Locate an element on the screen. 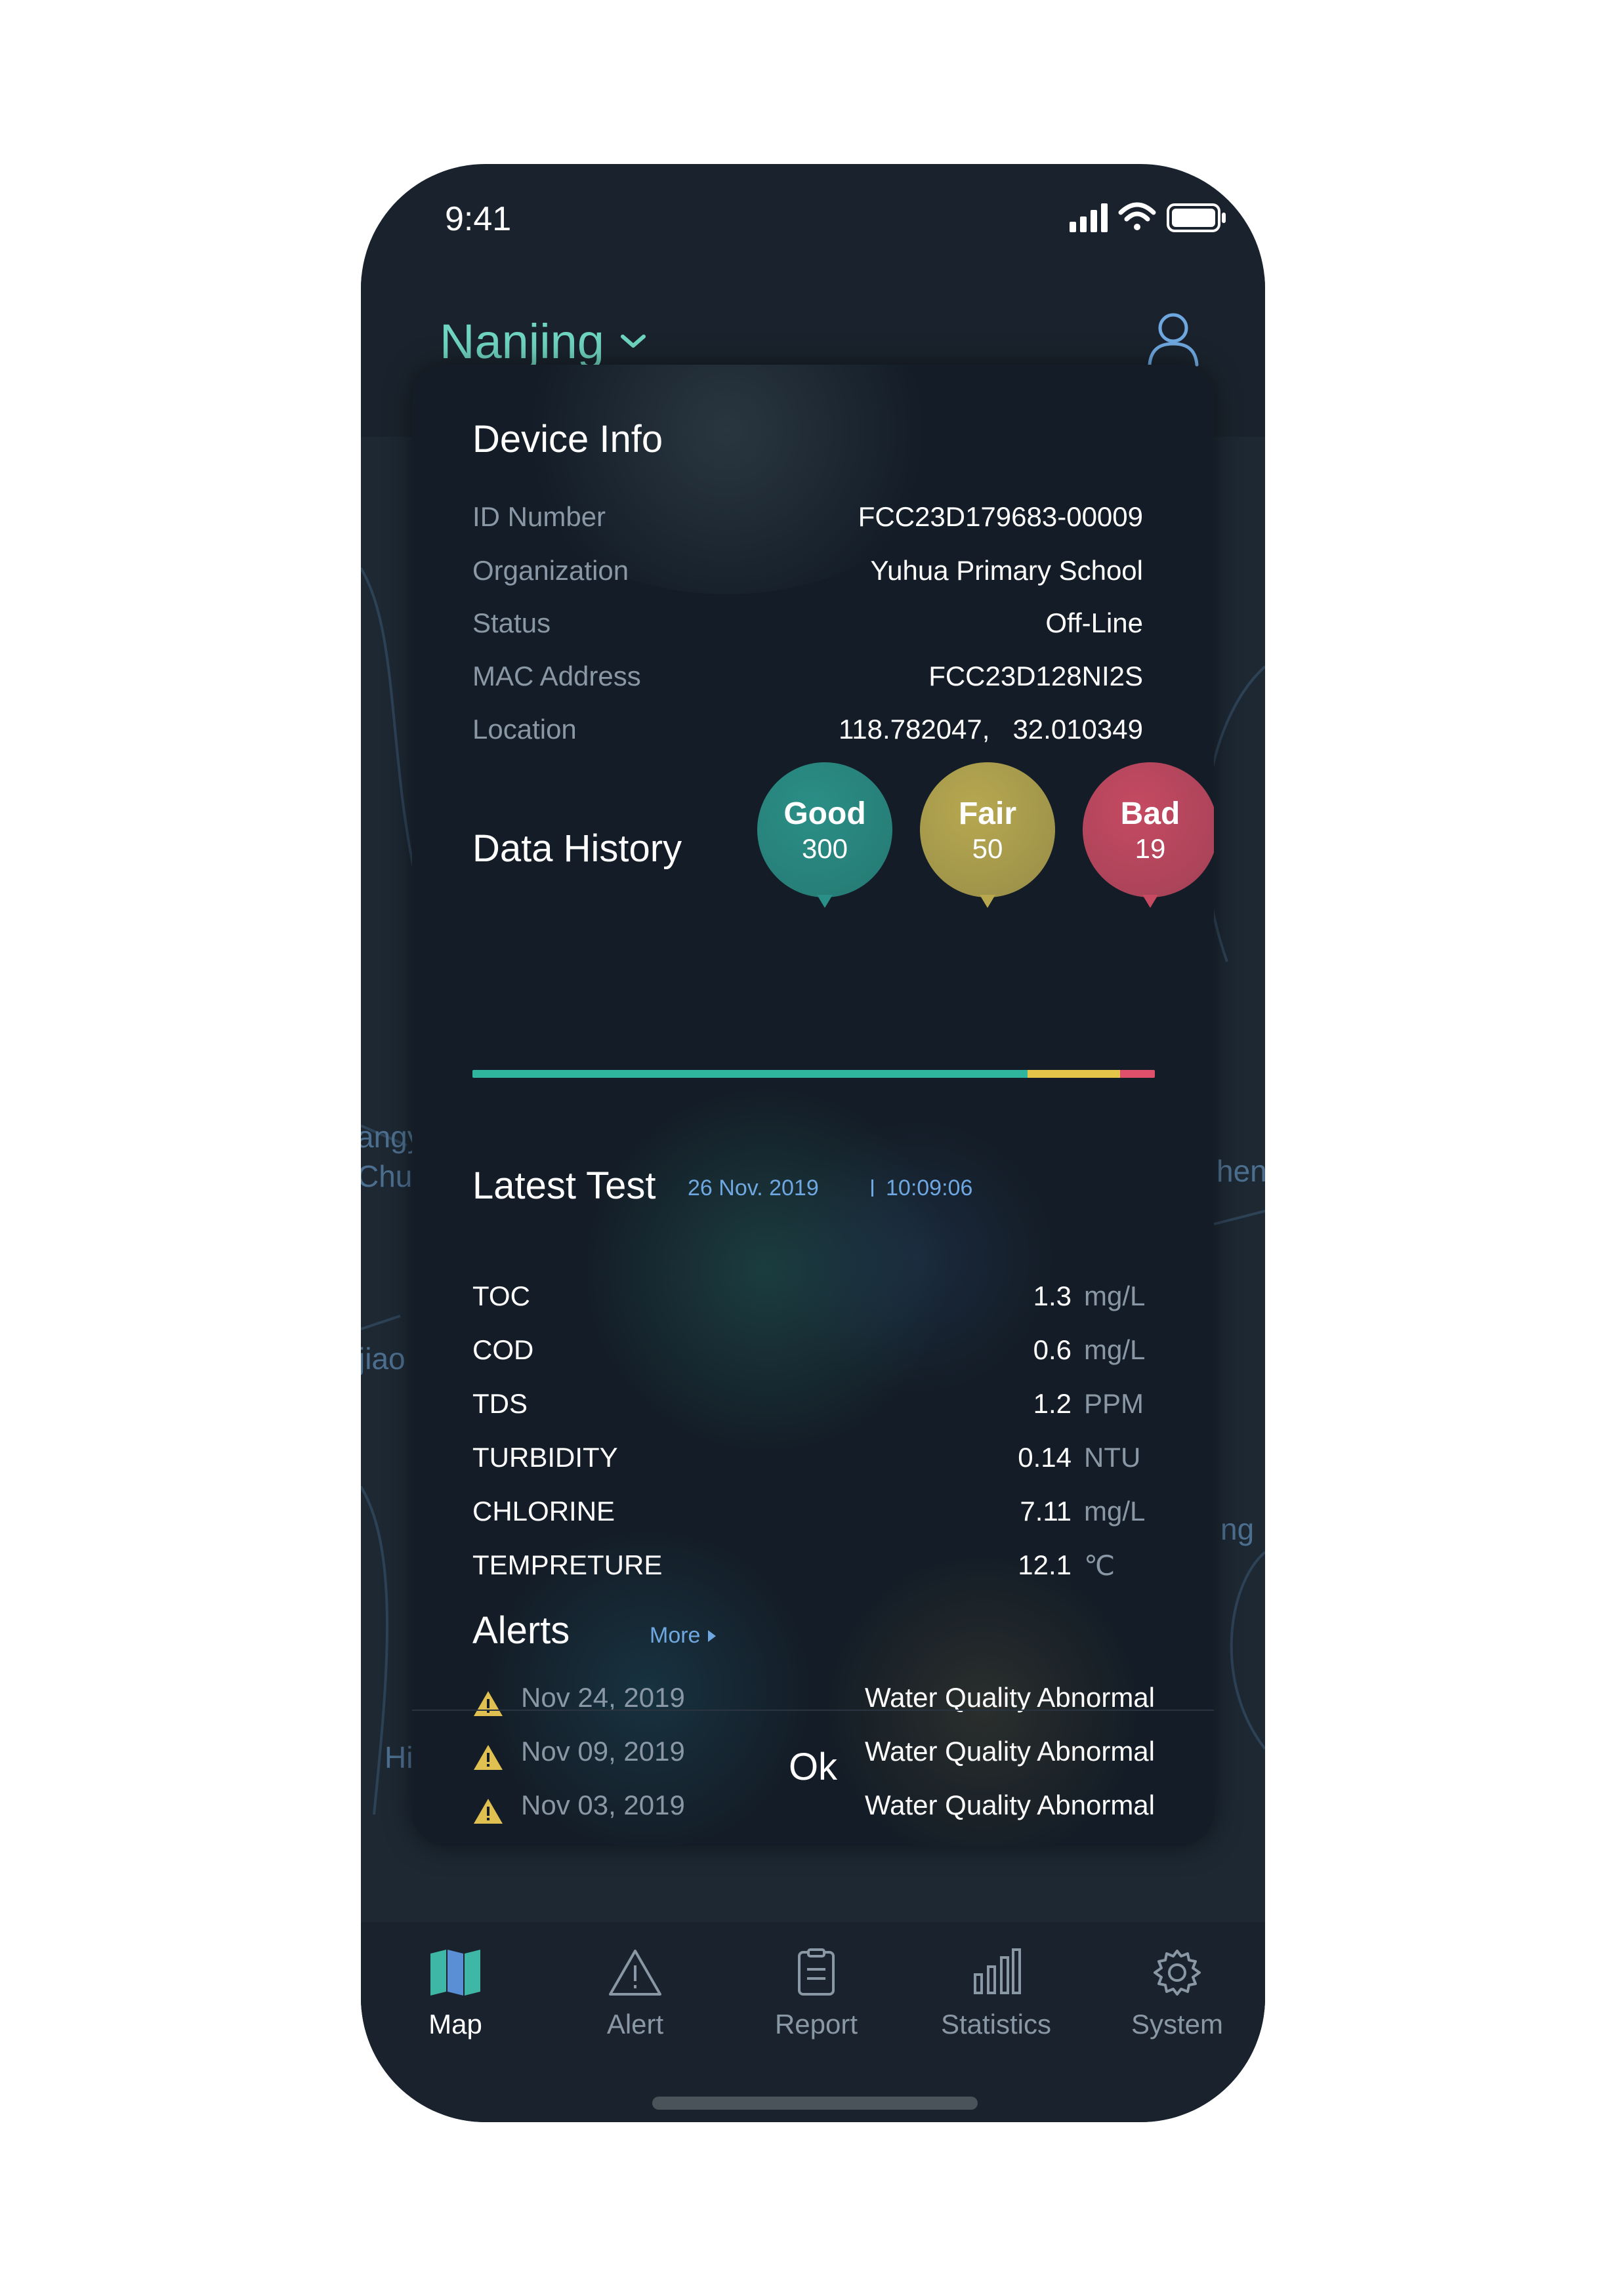  tab-statistics: Statistics is located at coordinates (996, 1994).